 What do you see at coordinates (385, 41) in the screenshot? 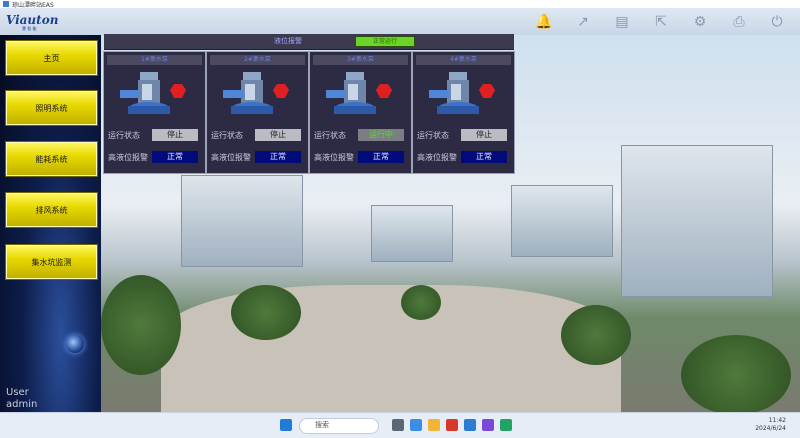
I see `status-indicator: 正常运行` at bounding box center [385, 41].